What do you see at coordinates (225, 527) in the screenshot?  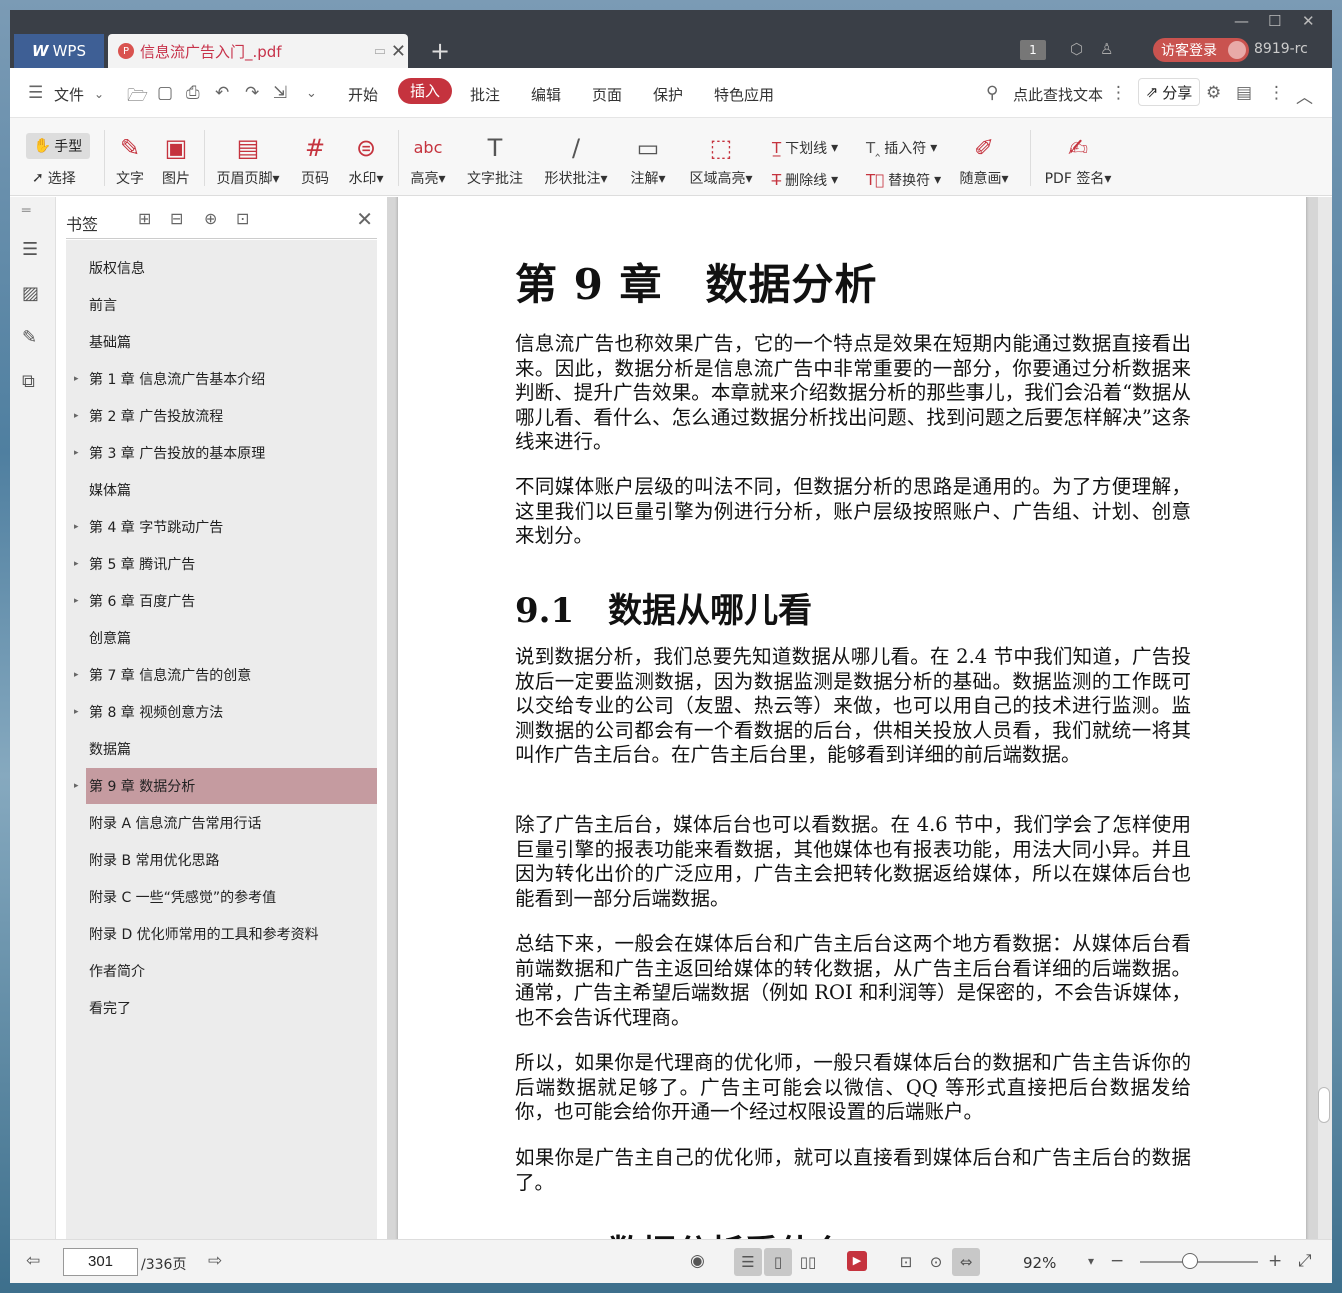 I see `bookmark-item: ▸ 第 4 章 字节跳动广告` at bounding box center [225, 527].